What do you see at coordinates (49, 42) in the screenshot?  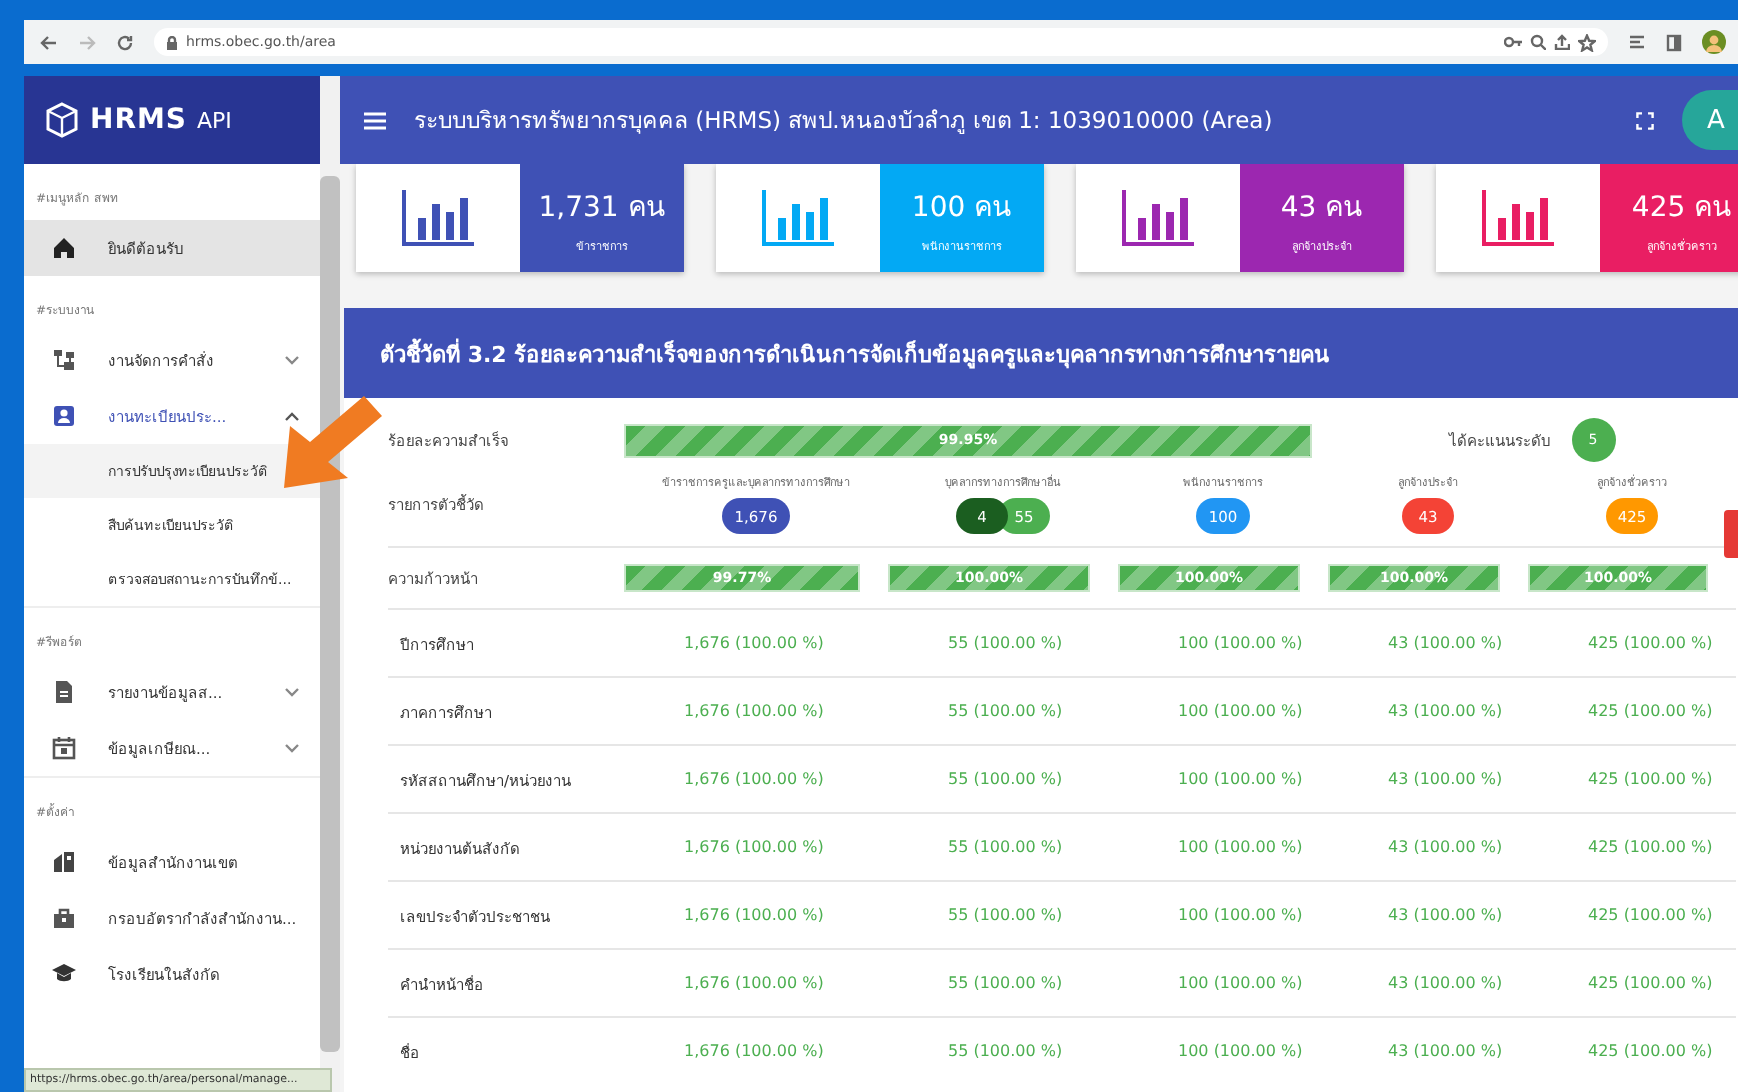 I see `back-icon` at bounding box center [49, 42].